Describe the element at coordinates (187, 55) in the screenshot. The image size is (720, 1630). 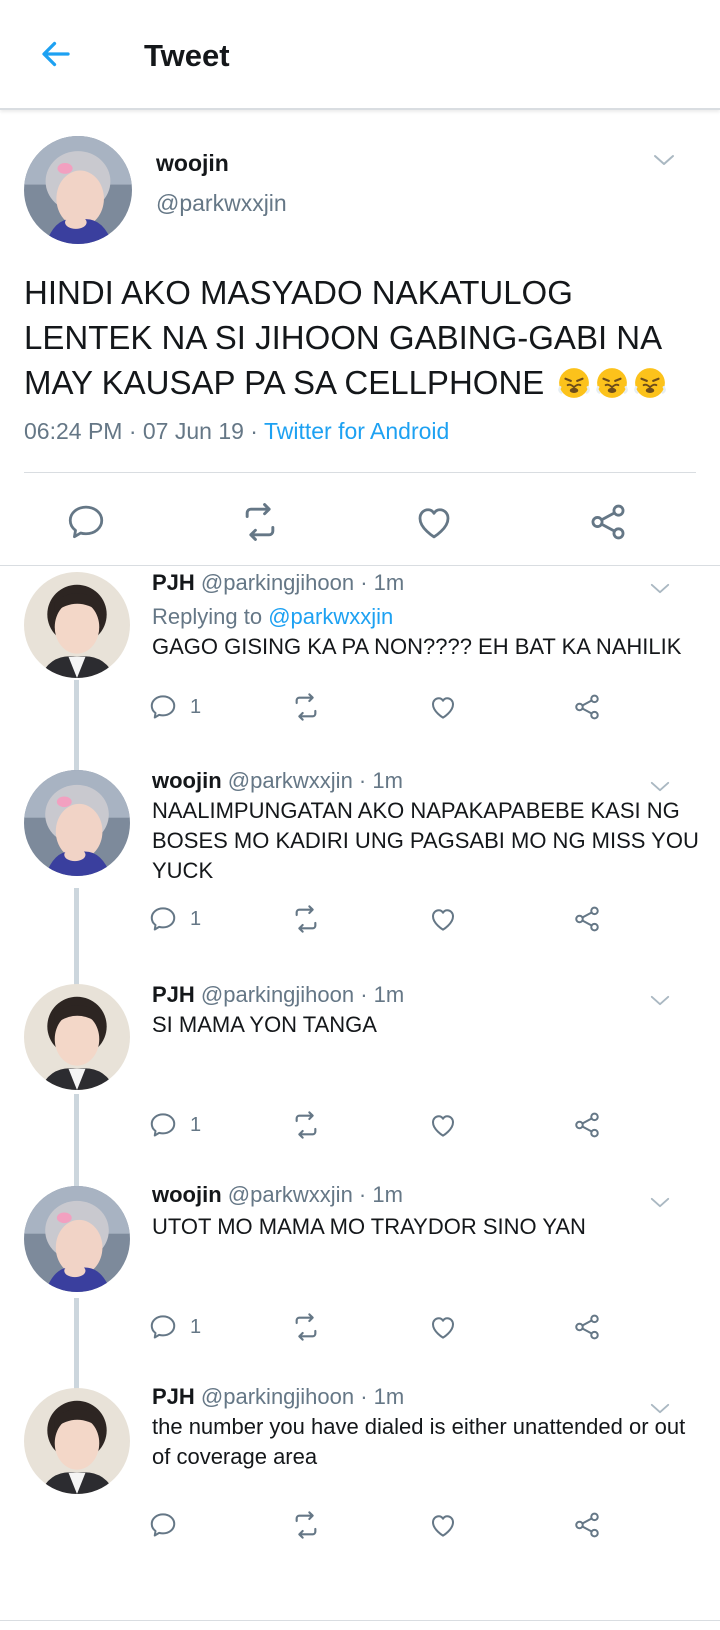
I see `page-title: Tweet` at that location.